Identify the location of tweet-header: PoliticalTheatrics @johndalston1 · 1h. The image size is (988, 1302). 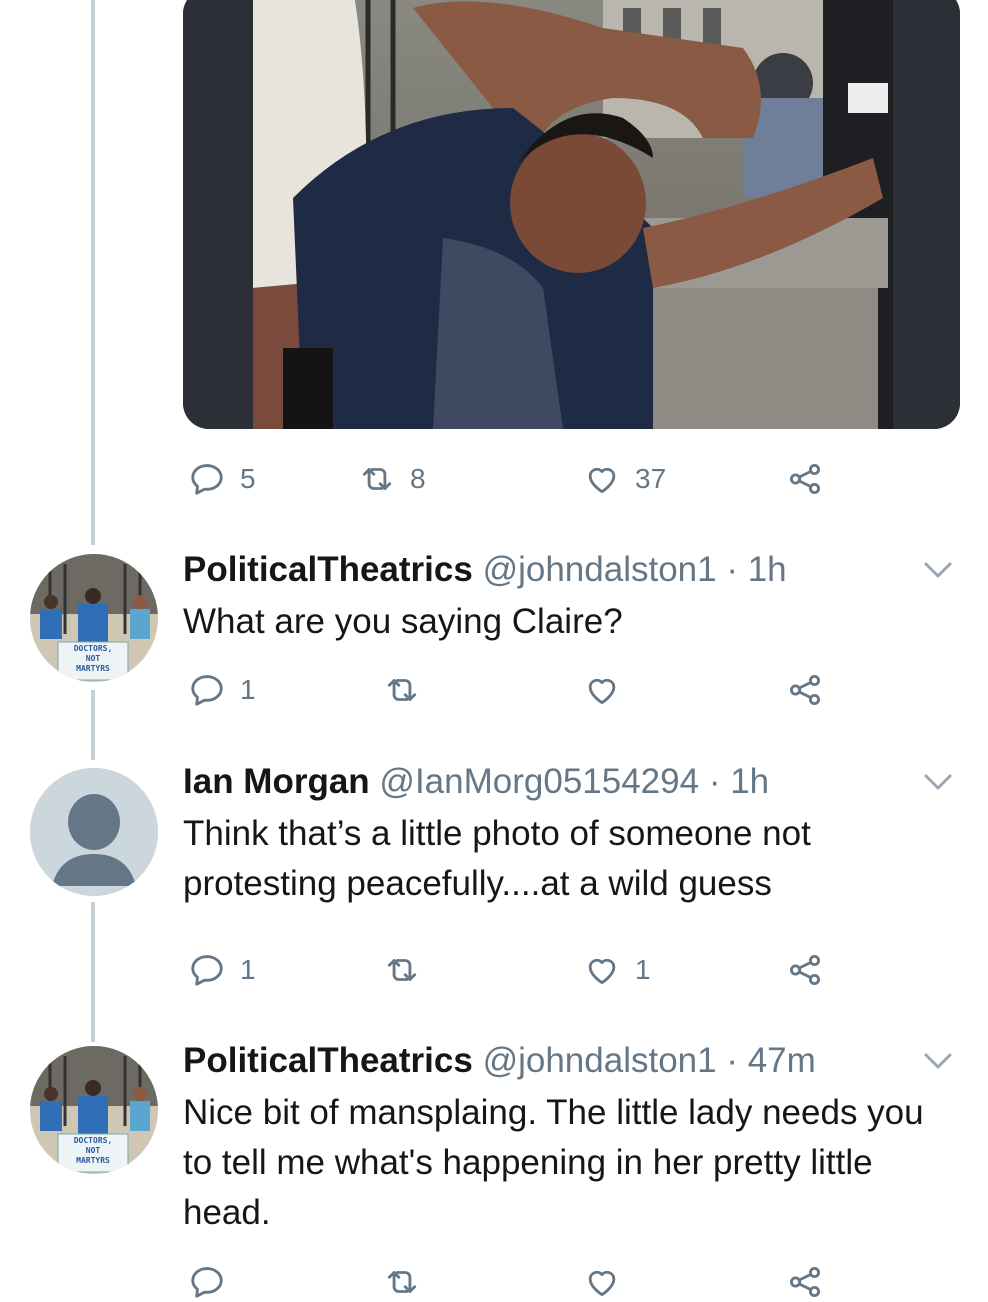
(485, 570).